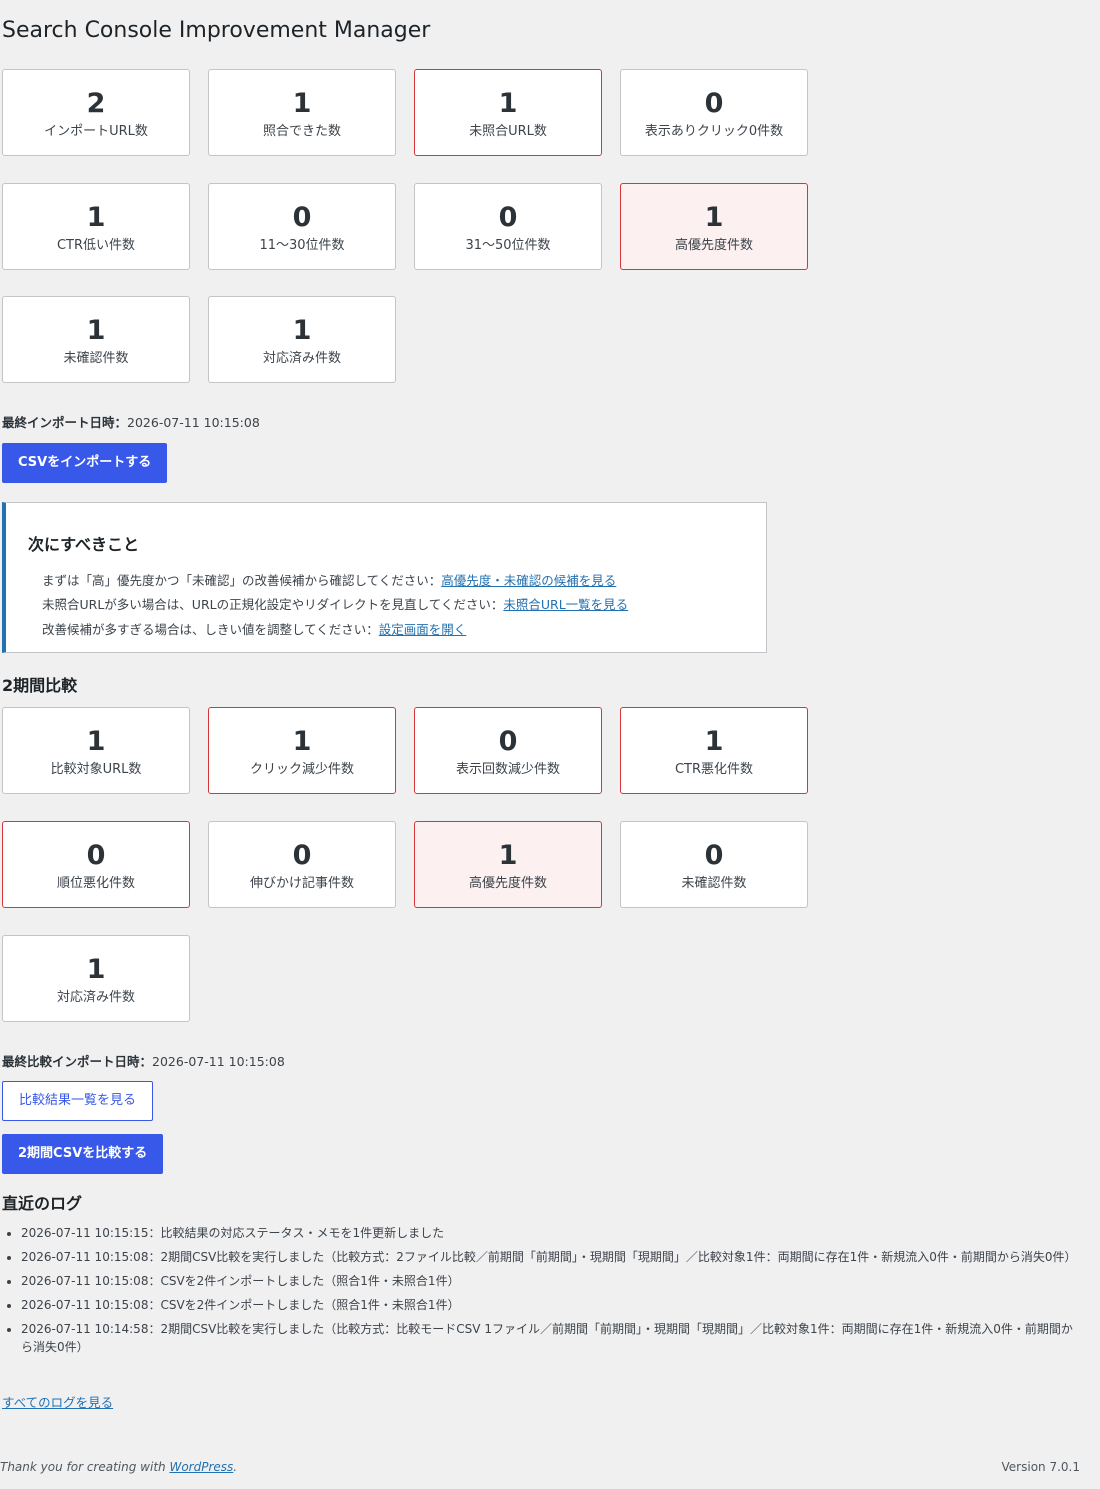  Describe the element at coordinates (83, 1154) in the screenshot. I see `compare-two-periods-button: 2期間CSVを比較する` at that location.